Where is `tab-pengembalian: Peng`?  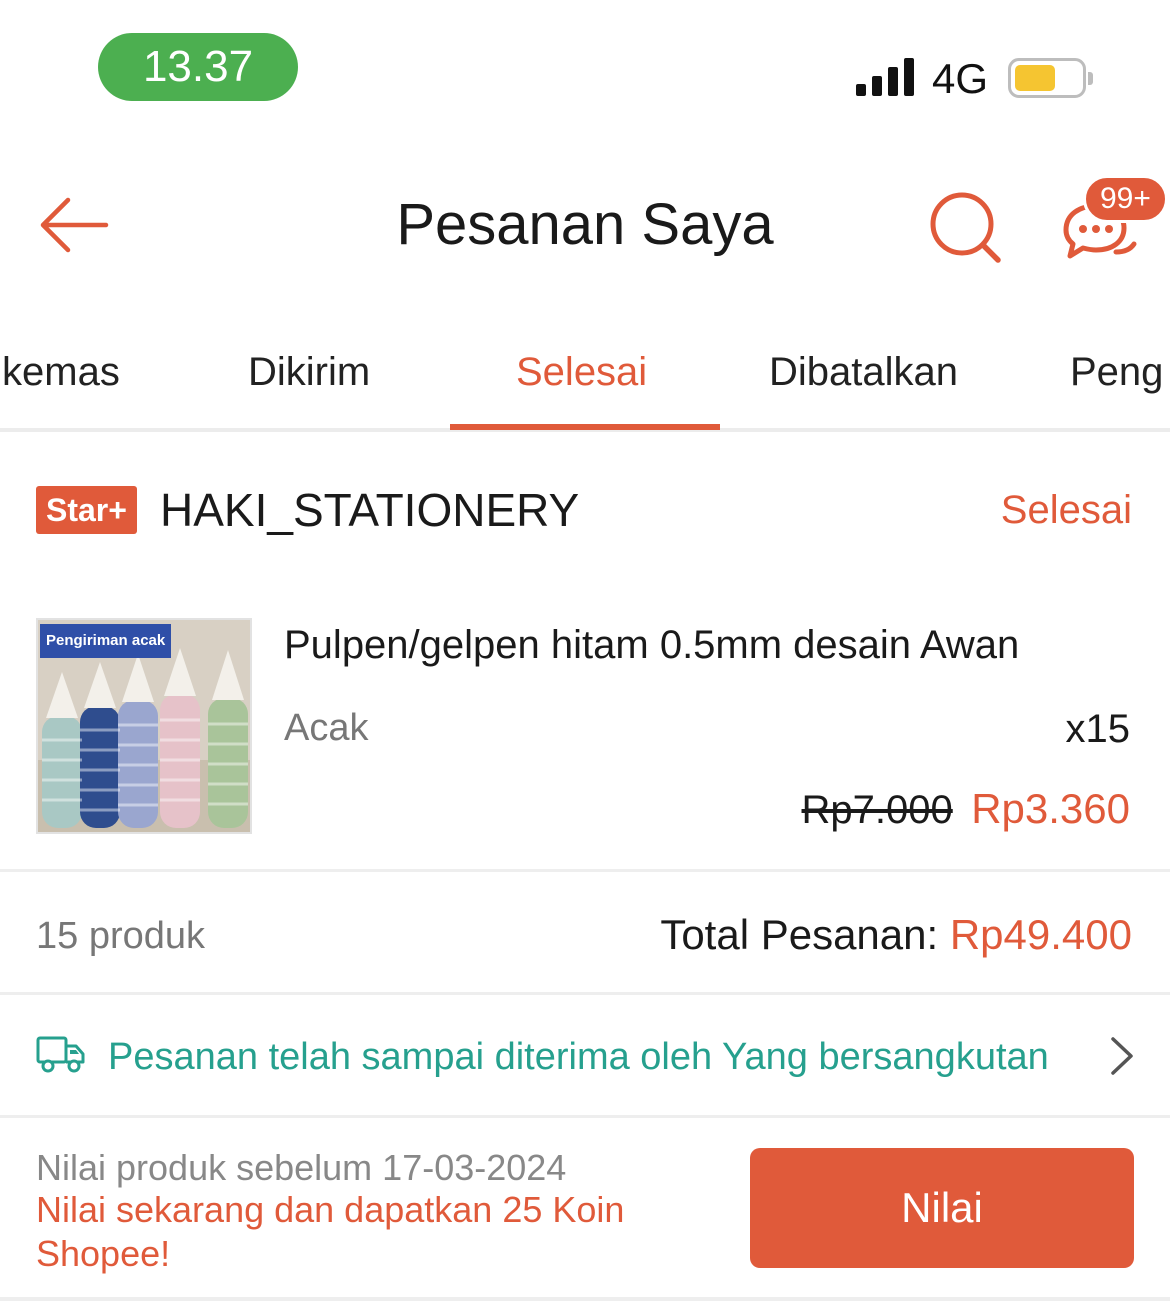 tab-pengembalian: Peng is located at coordinates (1116, 372).